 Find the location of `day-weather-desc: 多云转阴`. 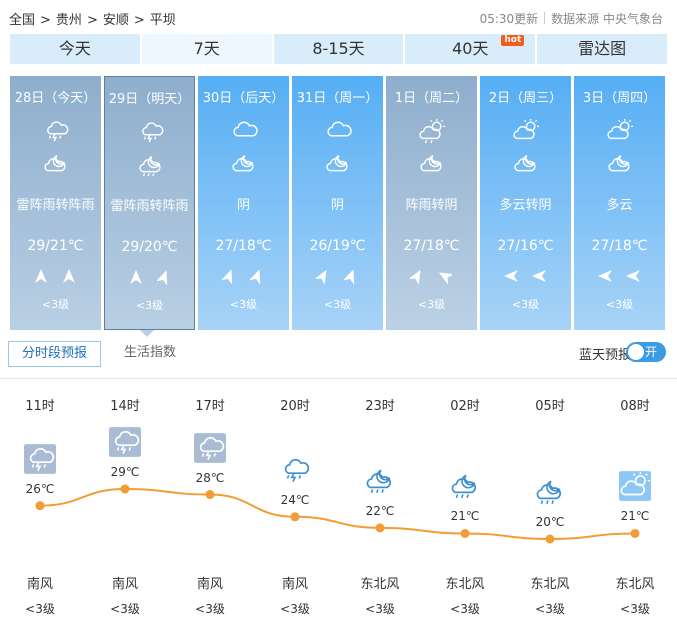

day-weather-desc: 多云转阴 is located at coordinates (525, 205).